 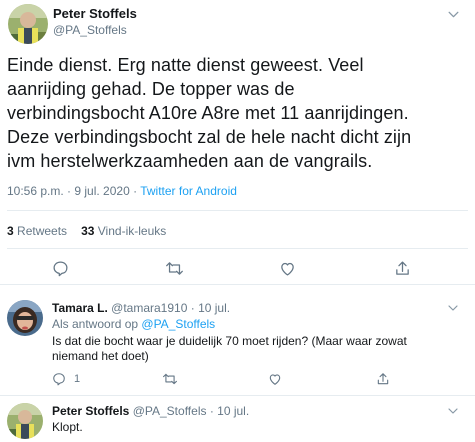 What do you see at coordinates (90, 411) in the screenshot?
I see `reply-author-name: Peter Stoffels` at bounding box center [90, 411].